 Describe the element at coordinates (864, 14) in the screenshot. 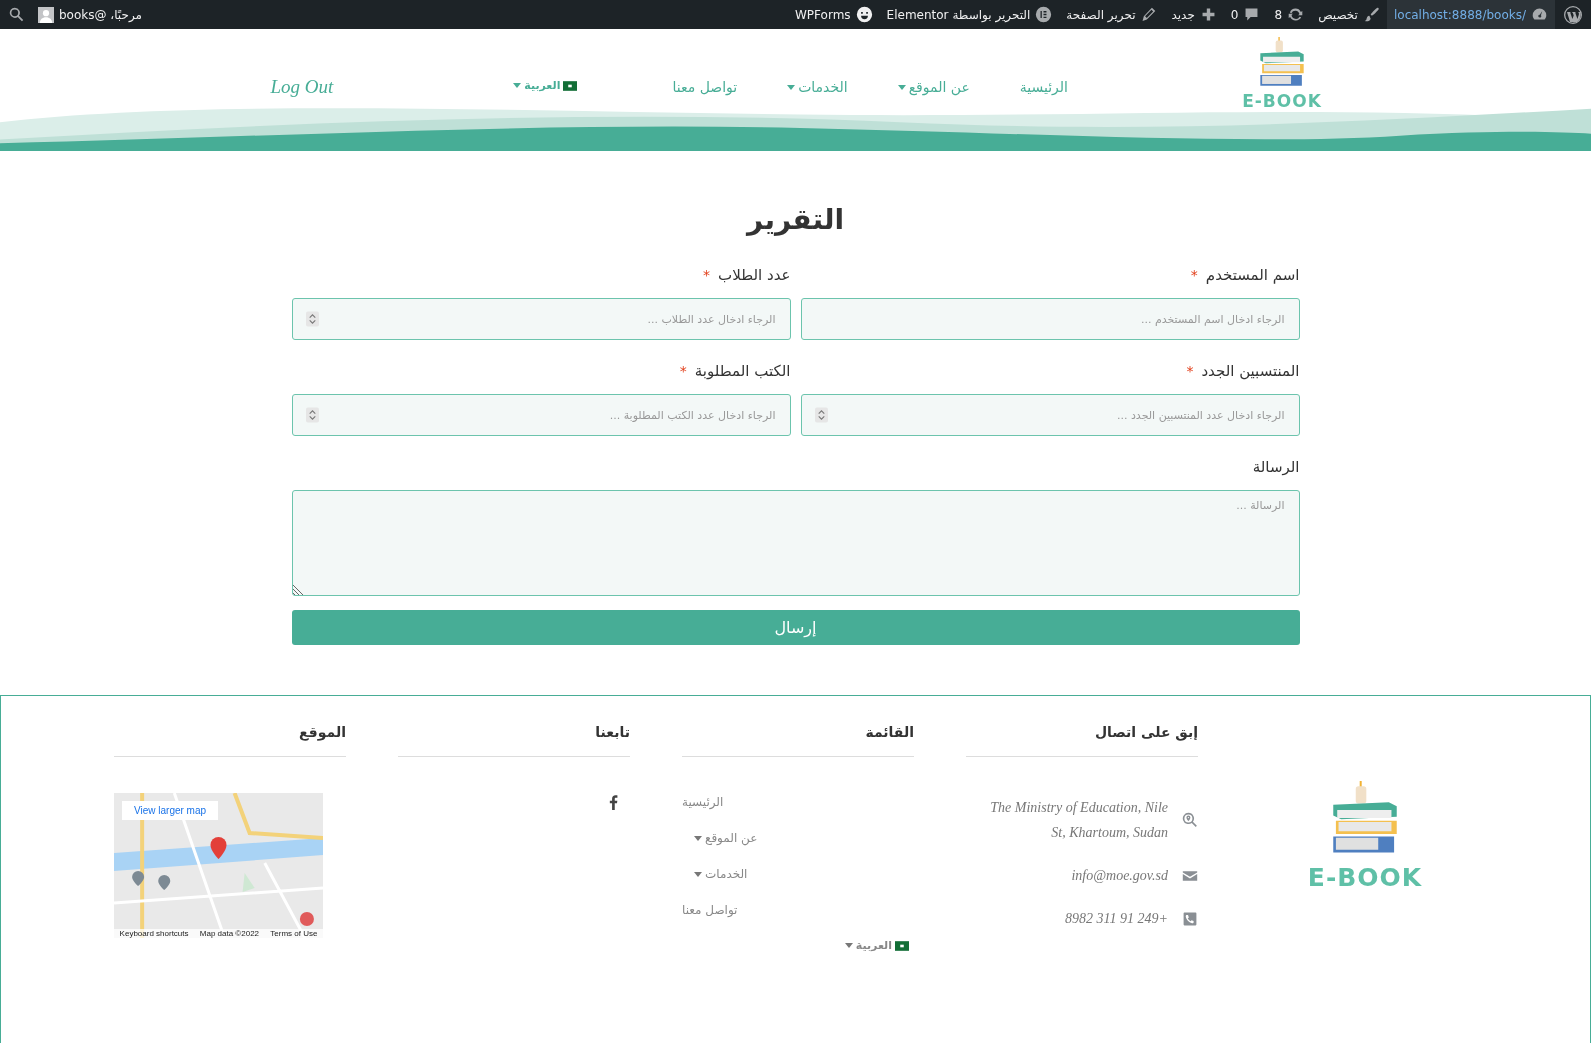

I see `smiley-icon` at that location.